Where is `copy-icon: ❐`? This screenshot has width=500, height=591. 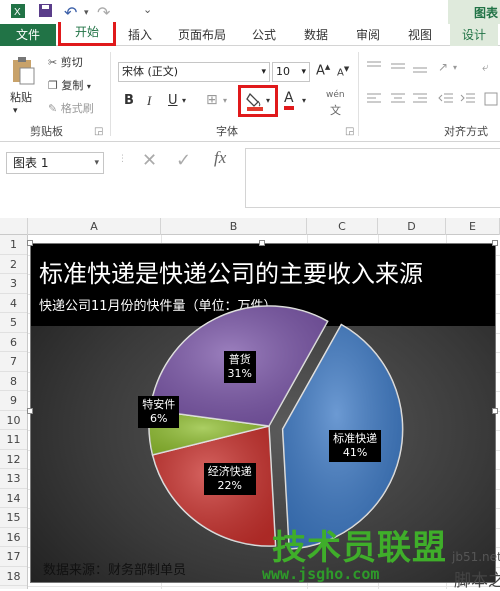 copy-icon: ❐ is located at coordinates (53, 85).